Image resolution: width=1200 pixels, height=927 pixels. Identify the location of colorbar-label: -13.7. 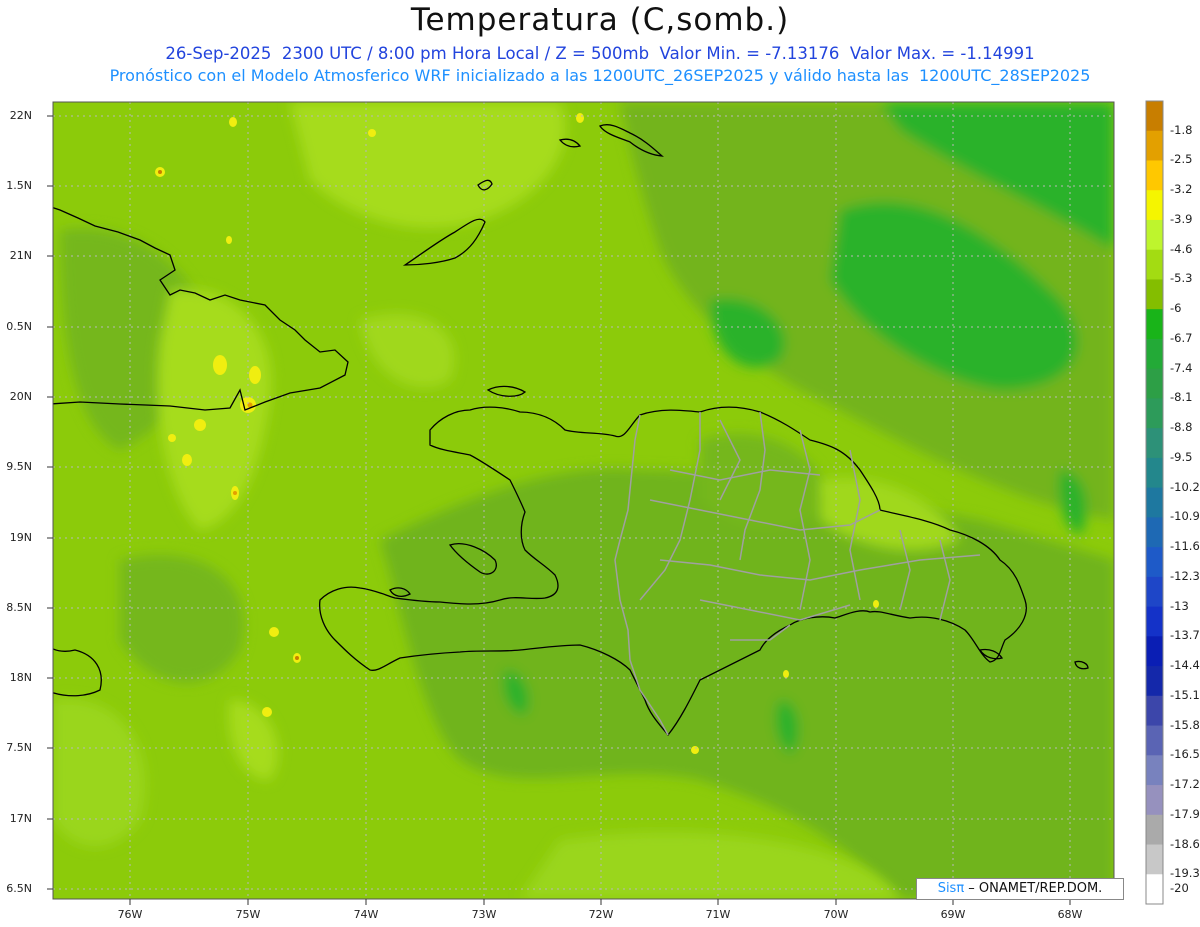
(1185, 635).